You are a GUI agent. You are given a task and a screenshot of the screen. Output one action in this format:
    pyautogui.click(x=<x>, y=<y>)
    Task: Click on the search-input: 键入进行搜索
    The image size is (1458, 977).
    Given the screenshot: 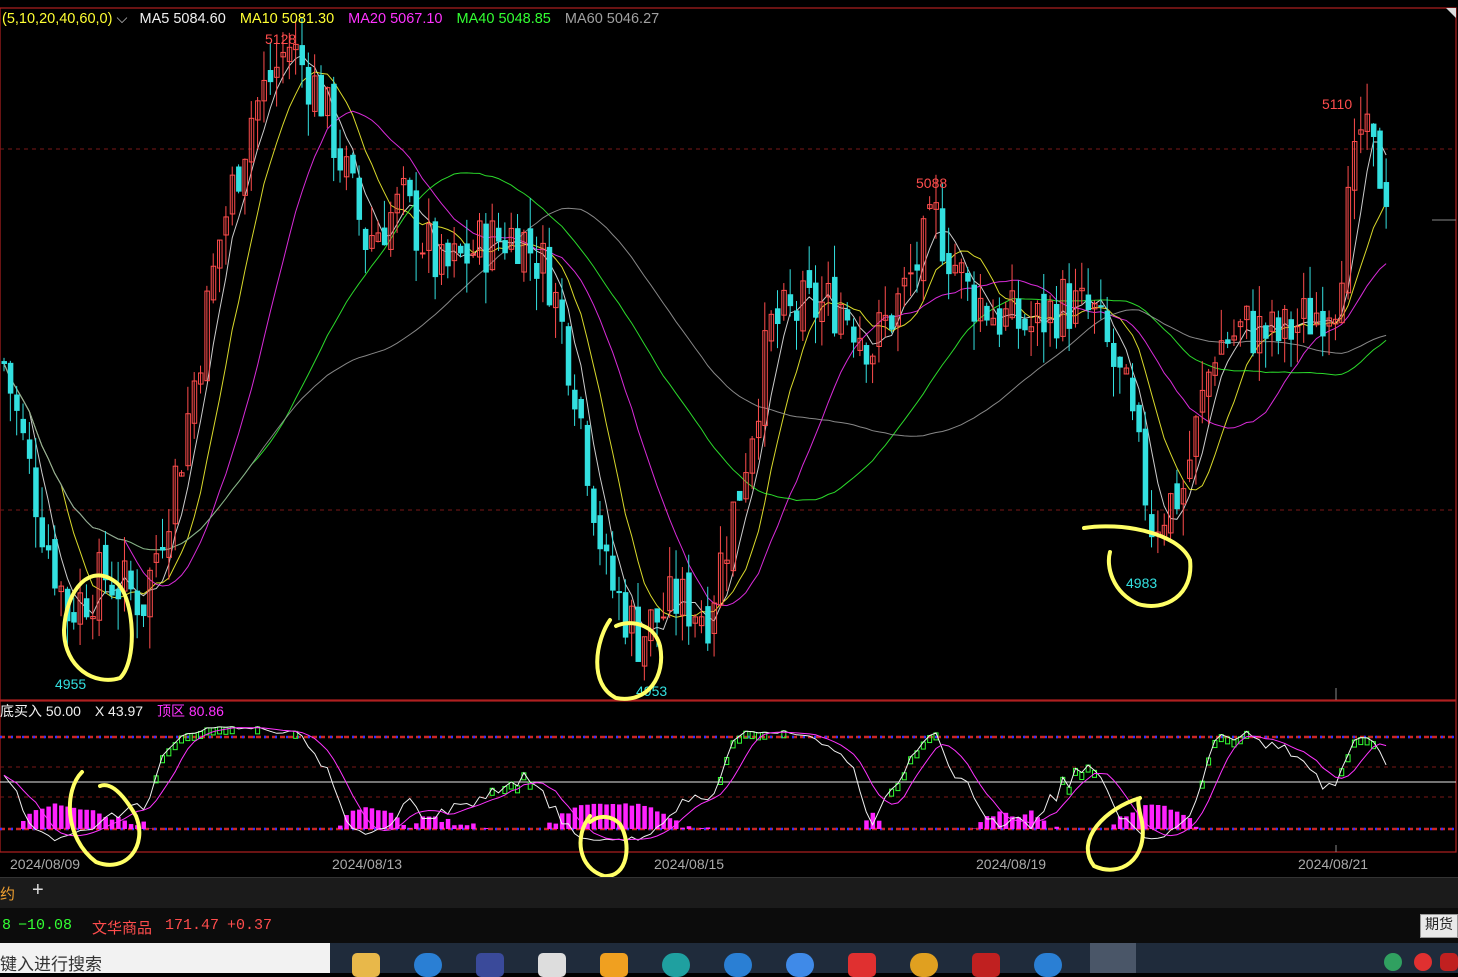 What is the action you would take?
    pyautogui.click(x=165, y=958)
    